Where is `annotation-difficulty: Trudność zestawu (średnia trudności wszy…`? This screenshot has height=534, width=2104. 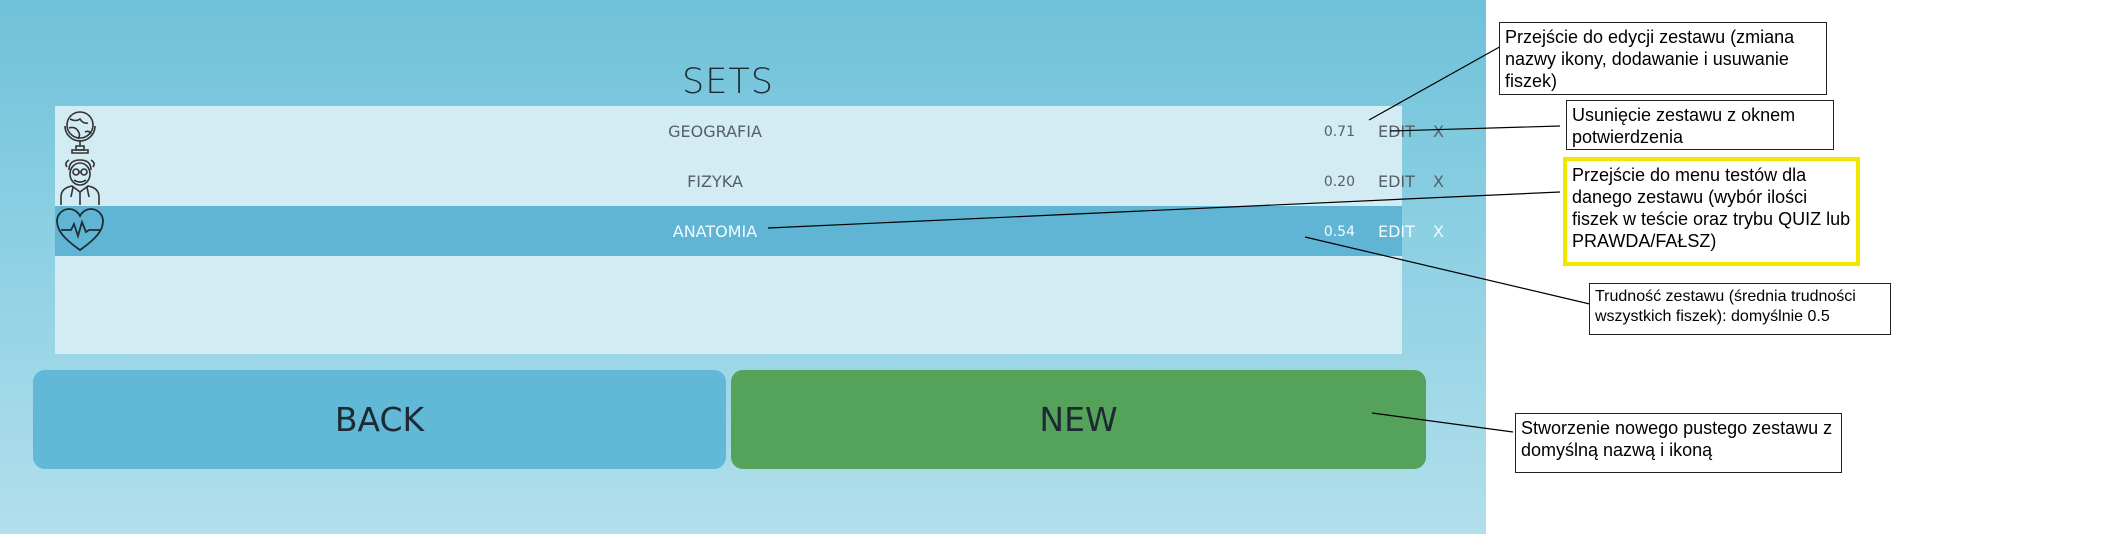 annotation-difficulty: Trudność zestawu (średnia trudności wszy… is located at coordinates (1740, 309).